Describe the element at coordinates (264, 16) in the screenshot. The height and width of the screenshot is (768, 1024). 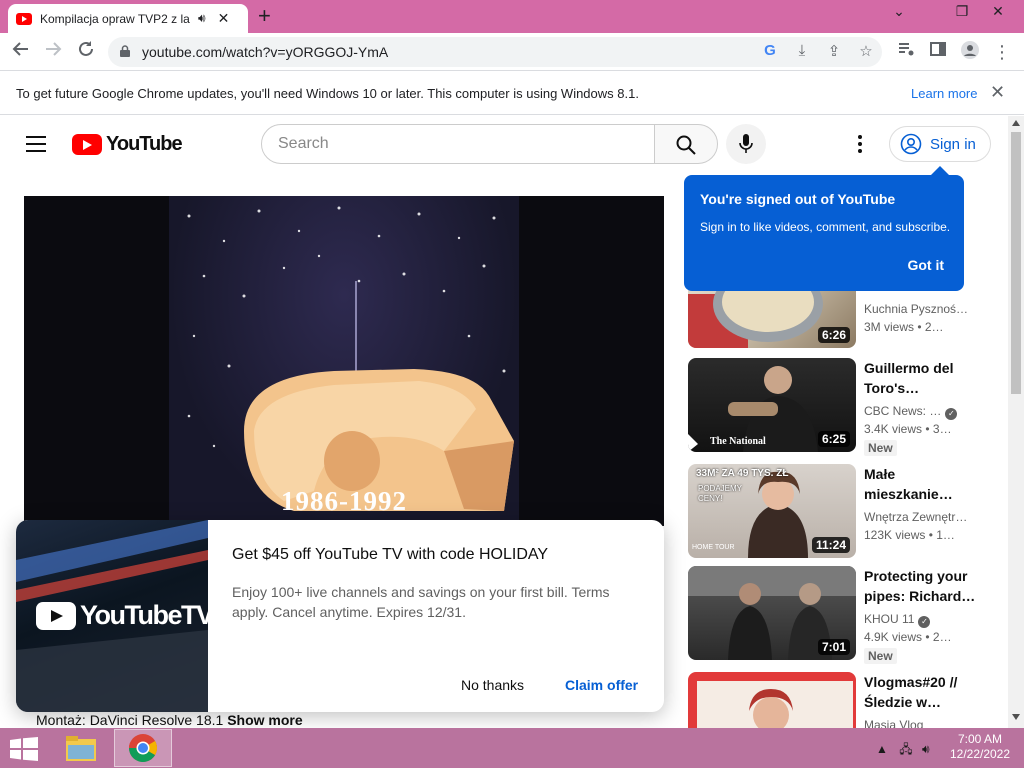
I see `new-tab-button: +` at that location.